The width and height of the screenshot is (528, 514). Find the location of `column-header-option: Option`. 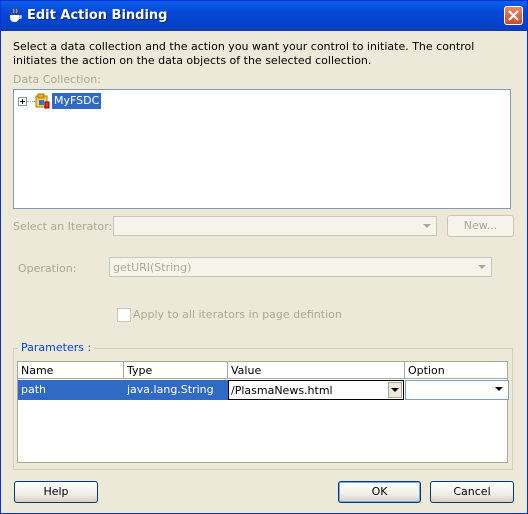

column-header-option: Option is located at coordinates (456, 370).